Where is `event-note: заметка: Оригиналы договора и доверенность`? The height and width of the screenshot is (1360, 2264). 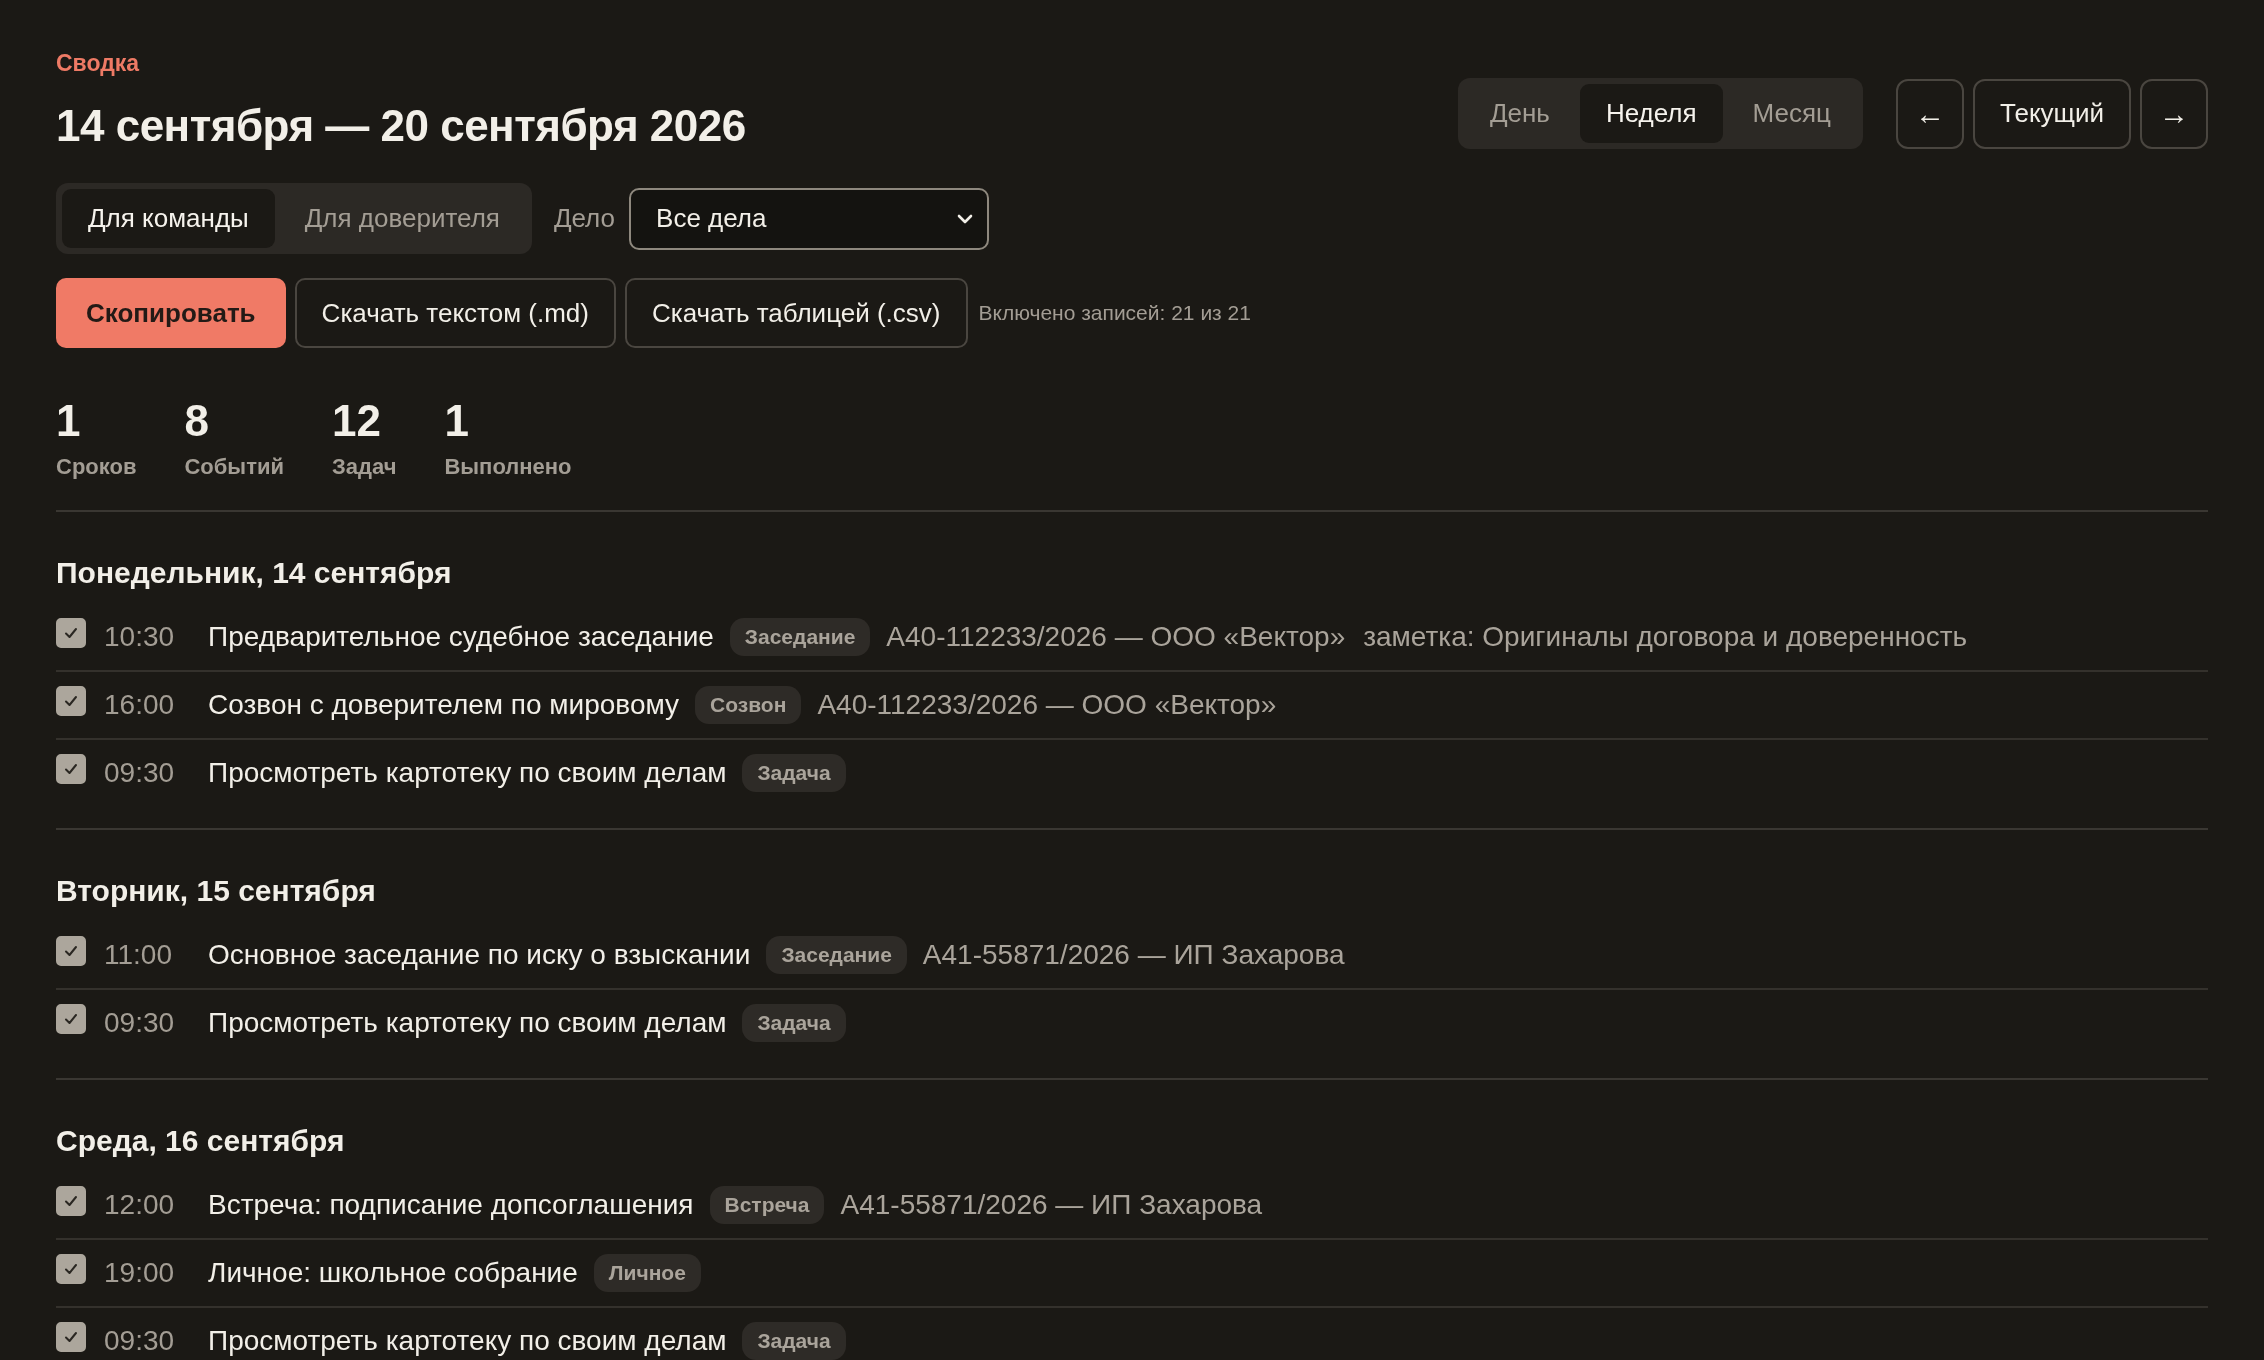
event-note: заметка: Оригиналы договора и доверенность is located at coordinates (1665, 637).